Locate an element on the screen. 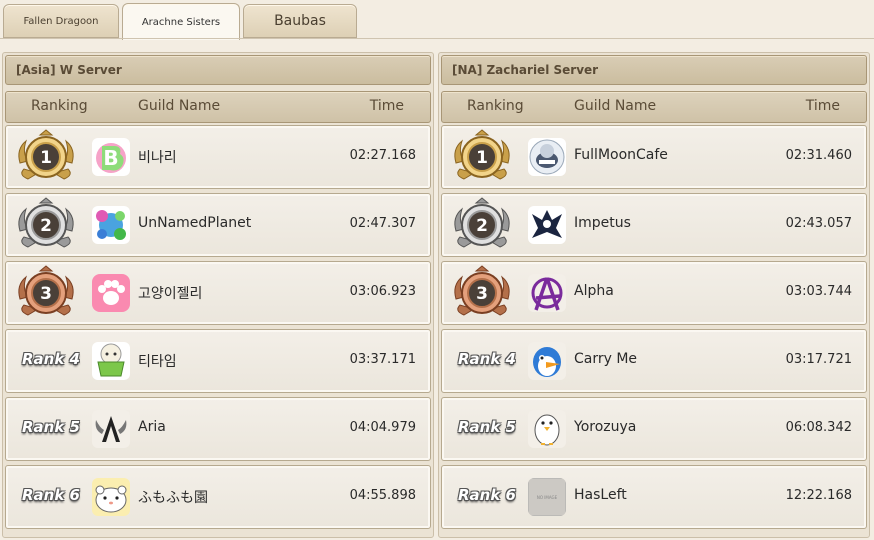 The image size is (874, 540). guild-name: HasLeft is located at coordinates (600, 495).